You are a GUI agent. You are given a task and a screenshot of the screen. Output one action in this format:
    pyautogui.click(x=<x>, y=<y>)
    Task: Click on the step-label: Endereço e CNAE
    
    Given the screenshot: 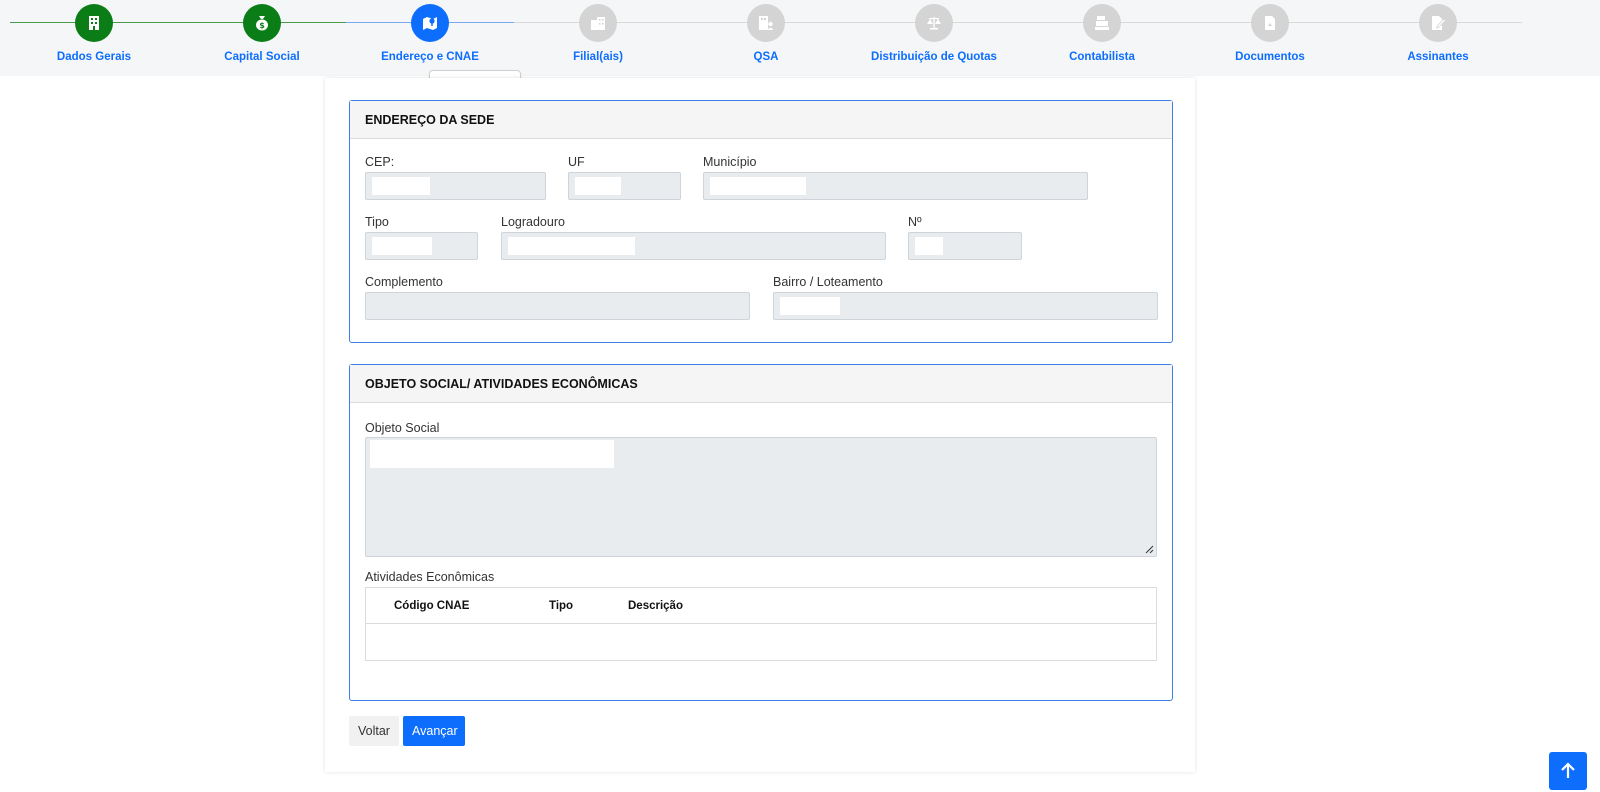 What is the action you would take?
    pyautogui.click(x=430, y=57)
    